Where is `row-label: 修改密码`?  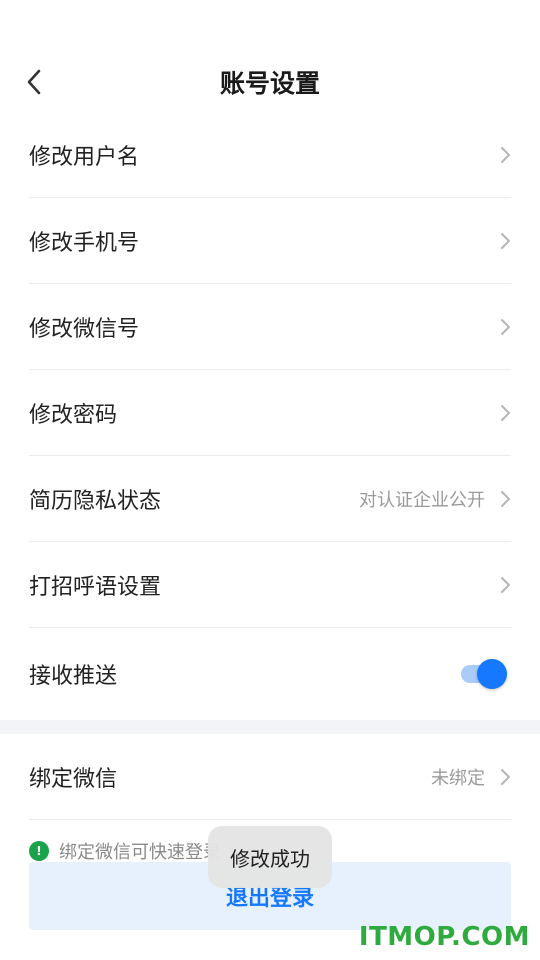
row-label: 修改密码 is located at coordinates (73, 415).